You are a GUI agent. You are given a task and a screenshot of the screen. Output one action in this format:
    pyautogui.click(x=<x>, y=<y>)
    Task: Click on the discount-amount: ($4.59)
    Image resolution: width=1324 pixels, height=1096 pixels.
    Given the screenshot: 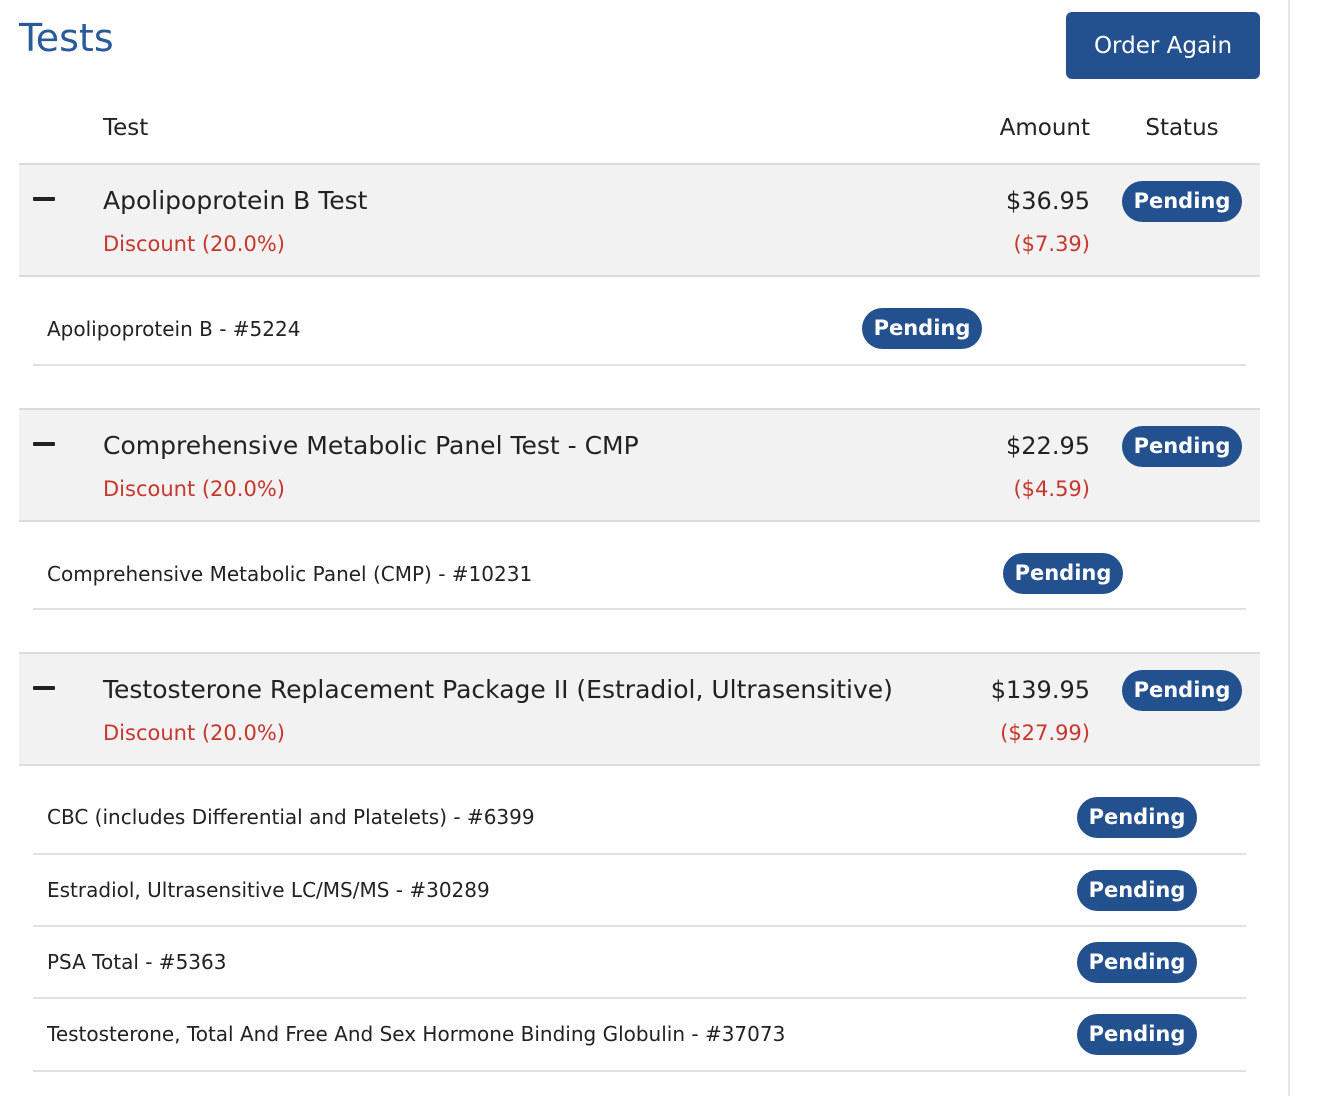 What is the action you would take?
    pyautogui.click(x=1051, y=489)
    